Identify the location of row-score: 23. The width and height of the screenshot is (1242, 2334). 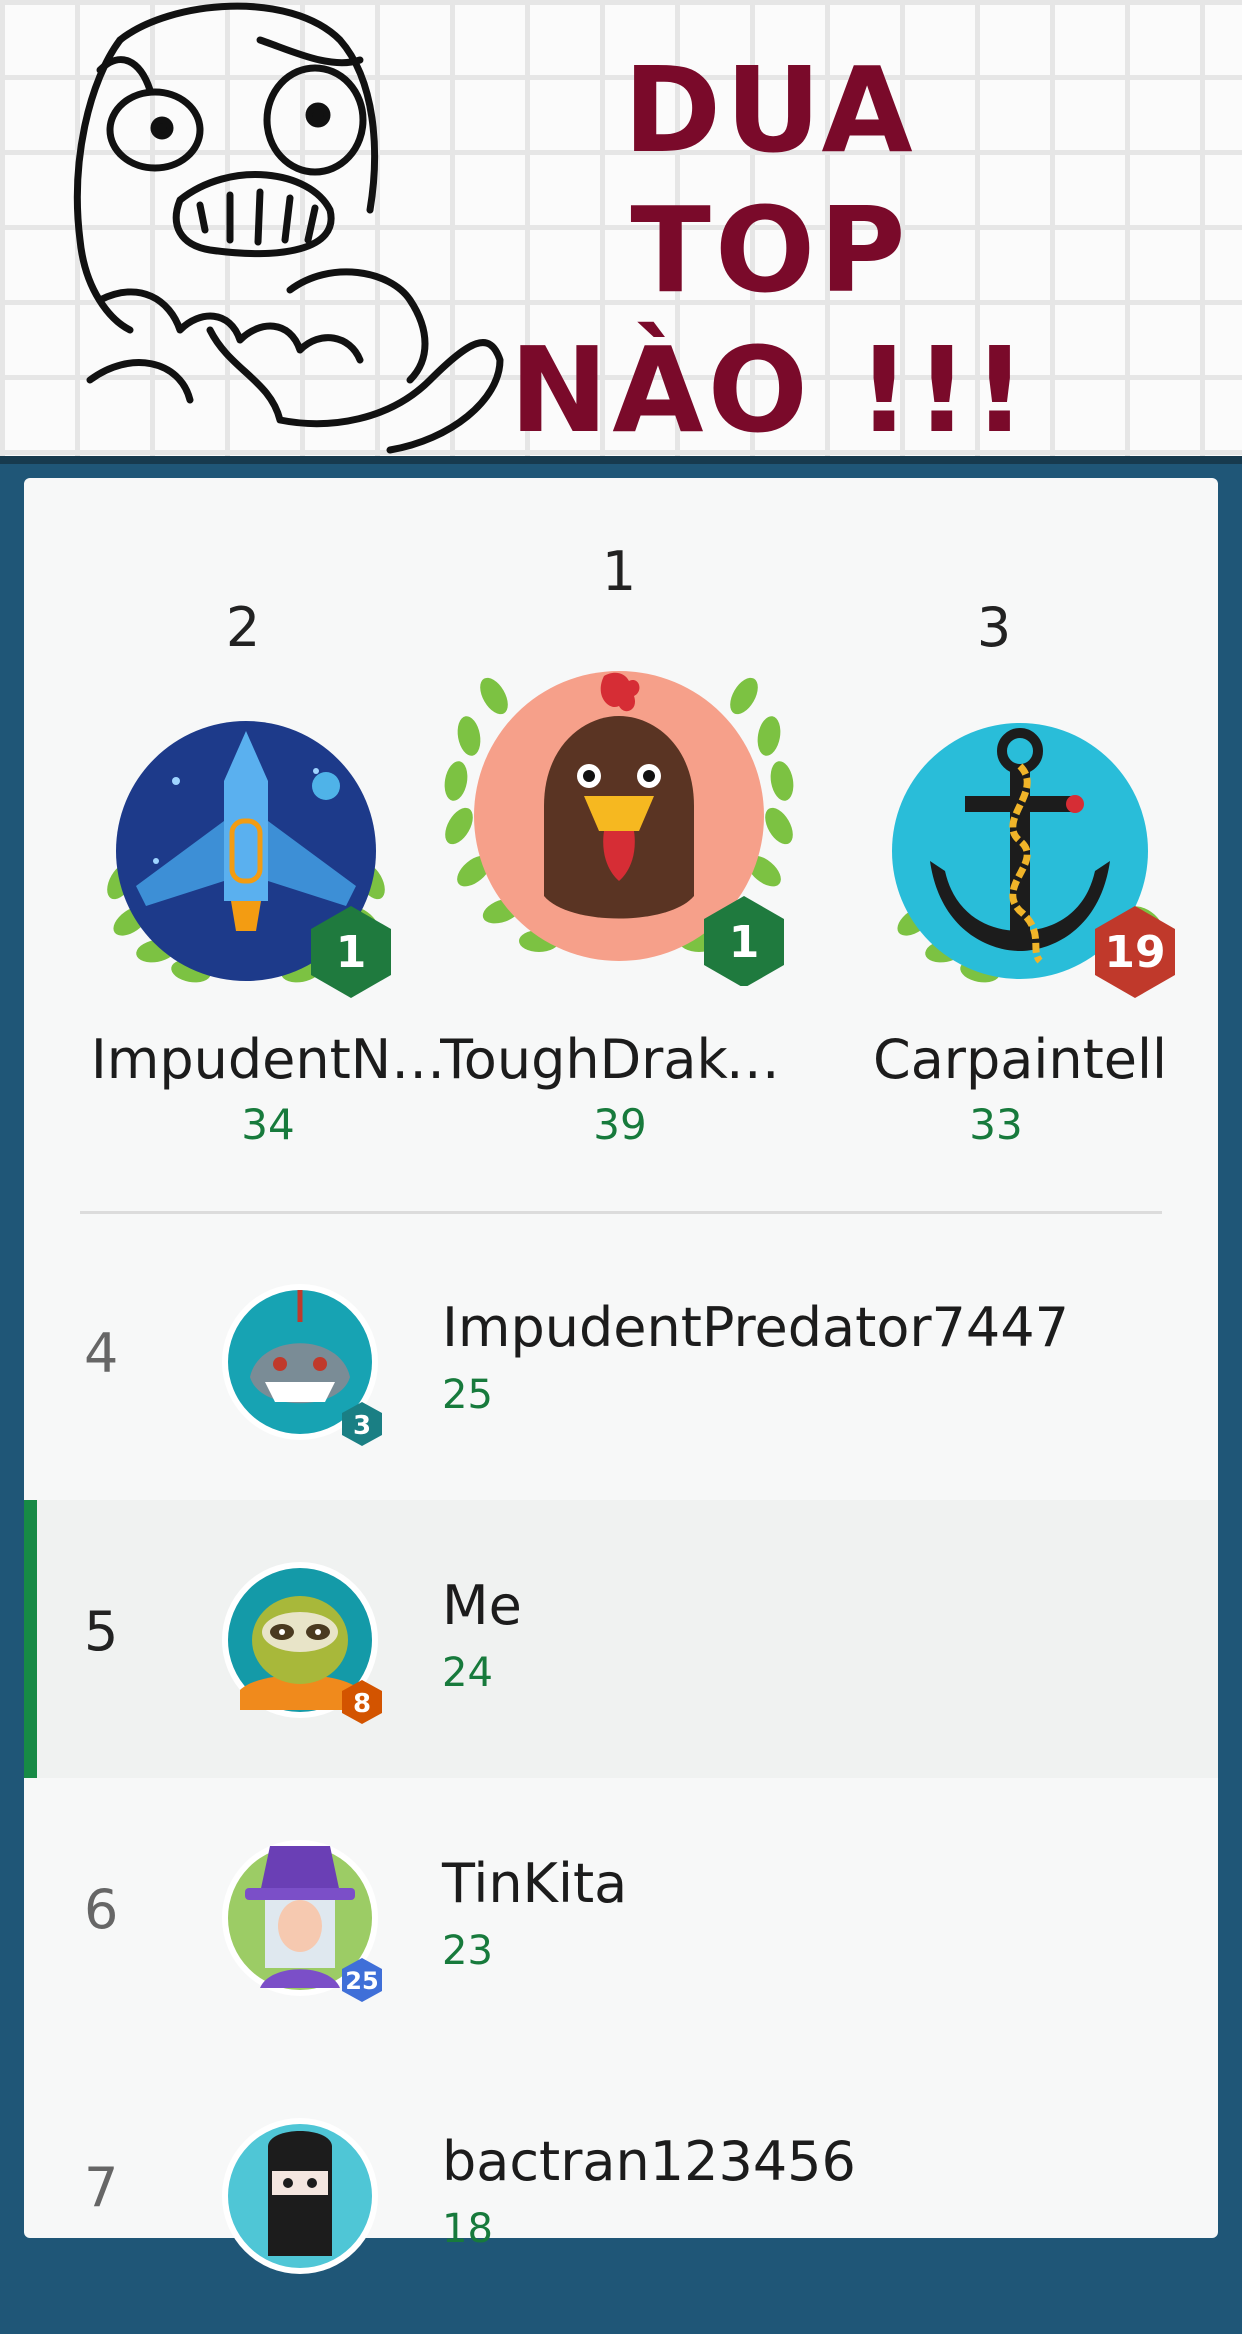
(467, 1951).